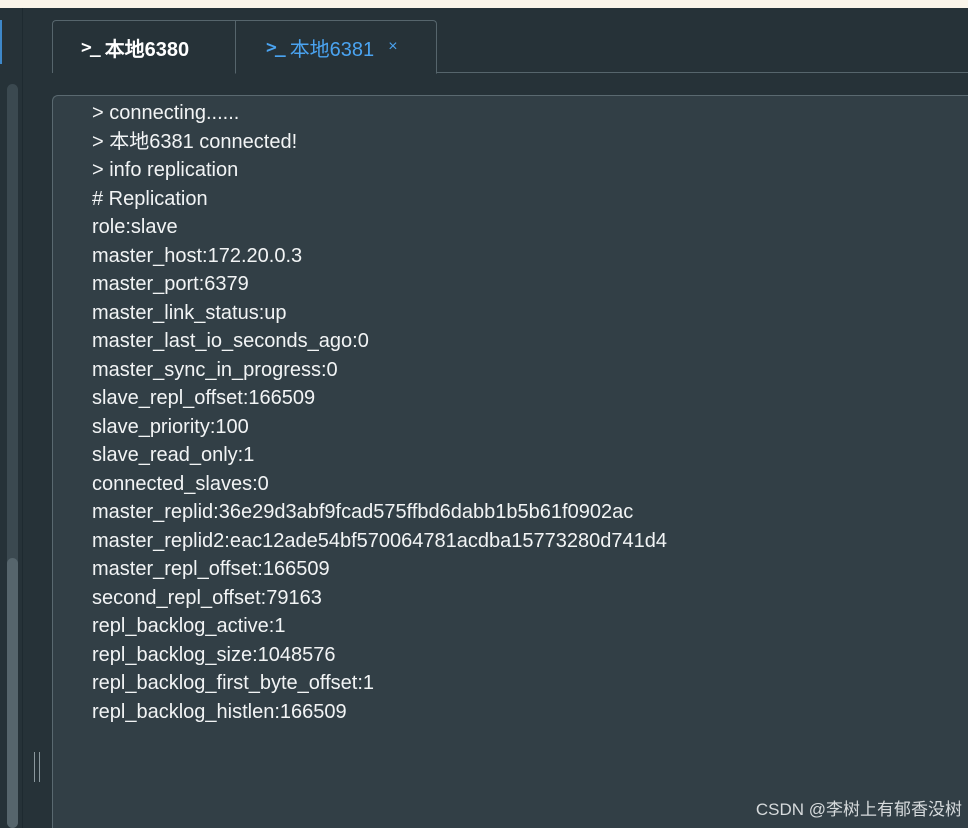  I want to click on tab-label: 本地6381, so click(332, 49).